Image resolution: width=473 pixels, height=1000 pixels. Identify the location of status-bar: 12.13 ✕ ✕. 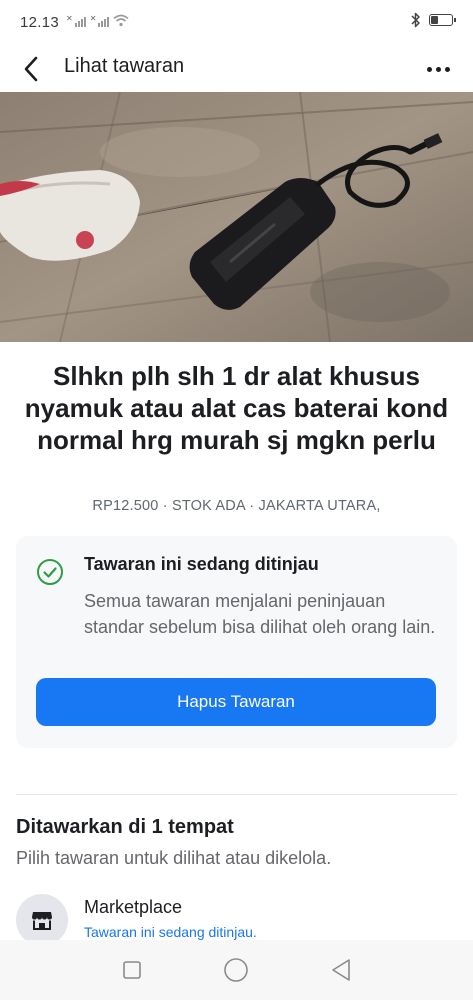
(236, 22).